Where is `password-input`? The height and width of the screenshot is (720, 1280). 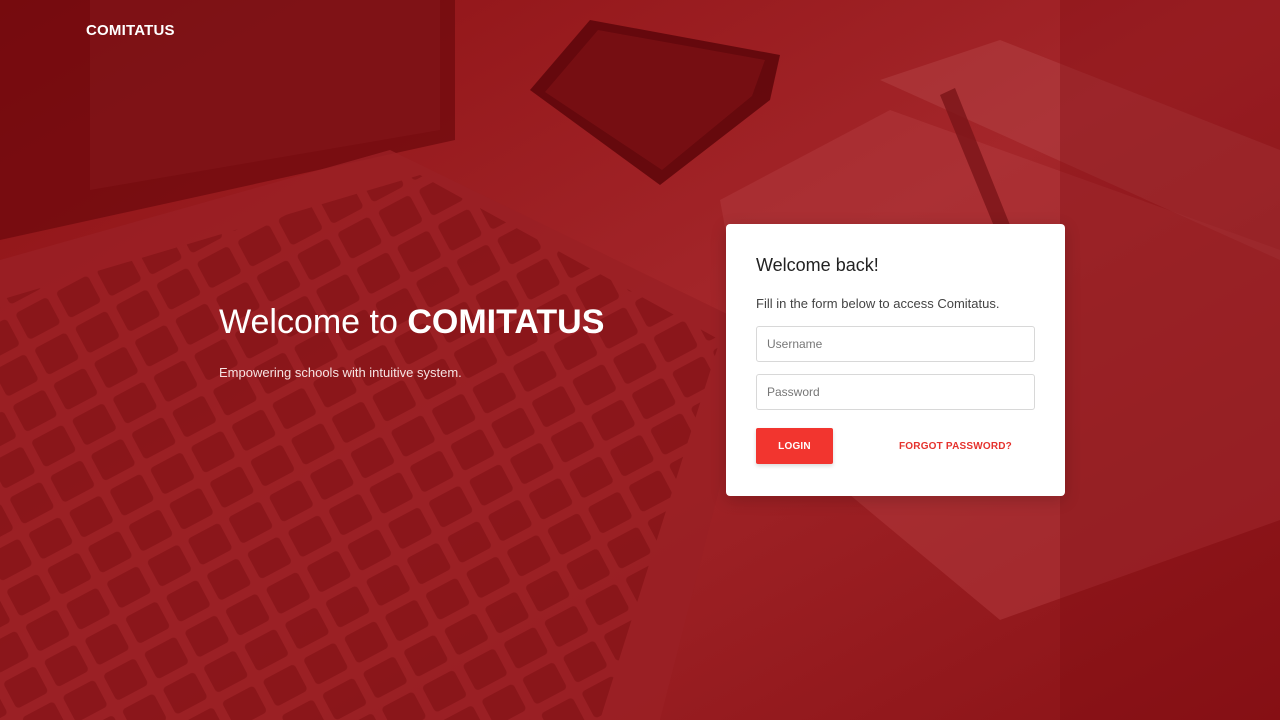 password-input is located at coordinates (895, 392).